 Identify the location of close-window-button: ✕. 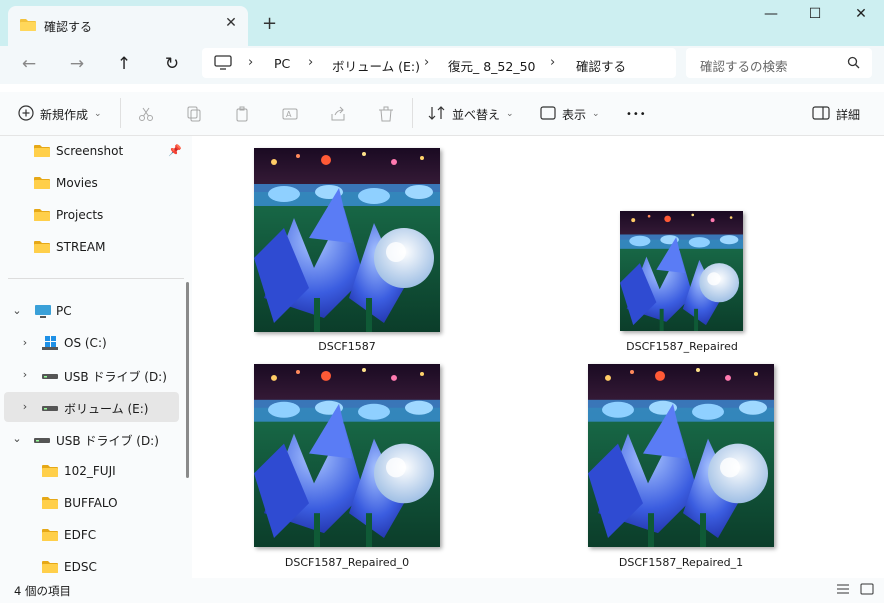
(861, 16).